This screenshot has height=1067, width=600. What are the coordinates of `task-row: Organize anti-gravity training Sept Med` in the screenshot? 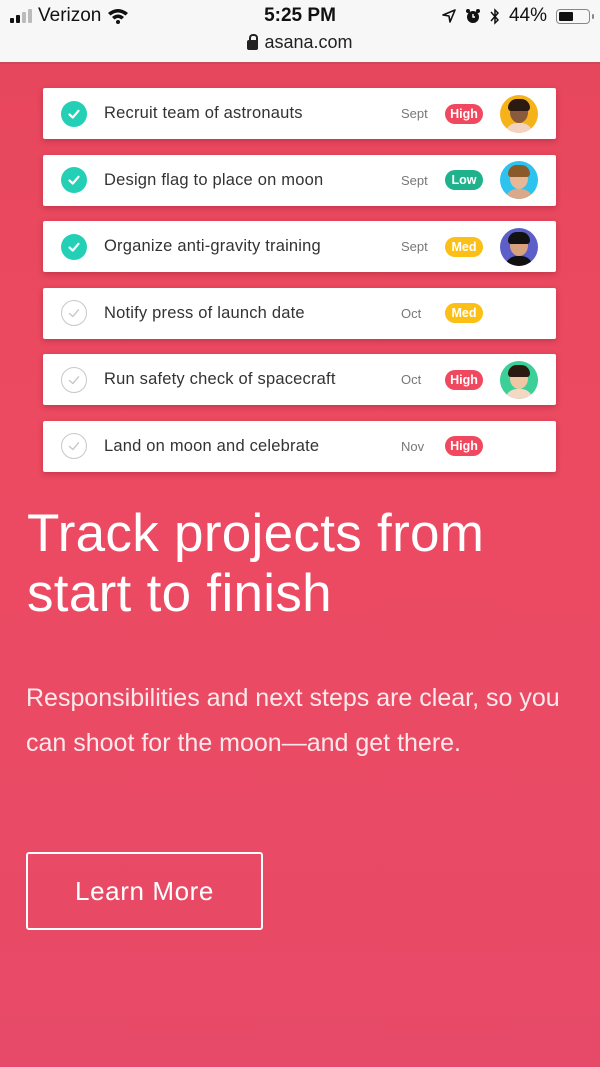 It's located at (299, 246).